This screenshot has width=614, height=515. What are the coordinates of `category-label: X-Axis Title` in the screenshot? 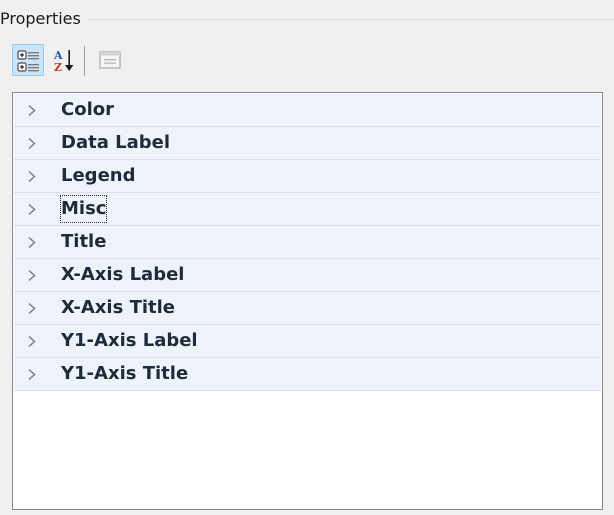 It's located at (118, 307).